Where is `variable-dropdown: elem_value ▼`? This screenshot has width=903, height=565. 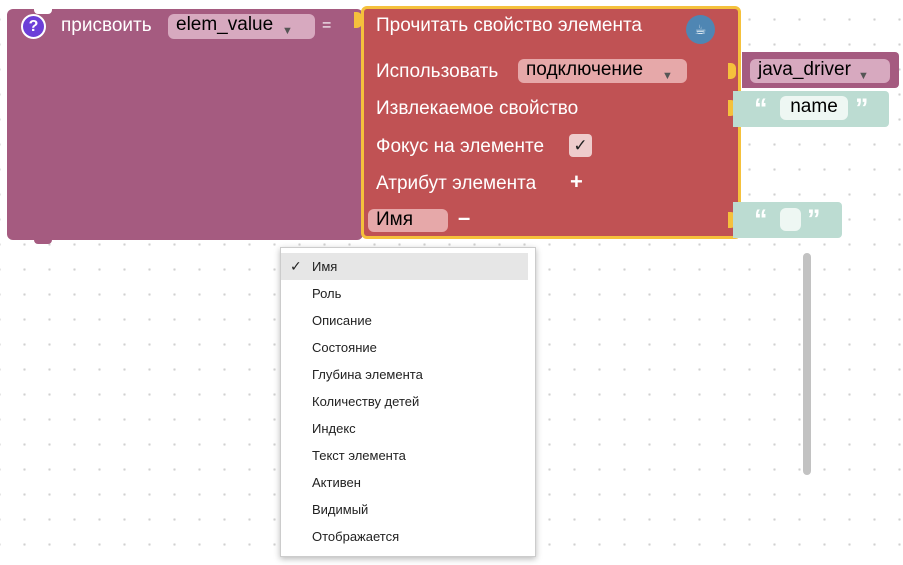
variable-dropdown: elem_value ▼ is located at coordinates (241, 26).